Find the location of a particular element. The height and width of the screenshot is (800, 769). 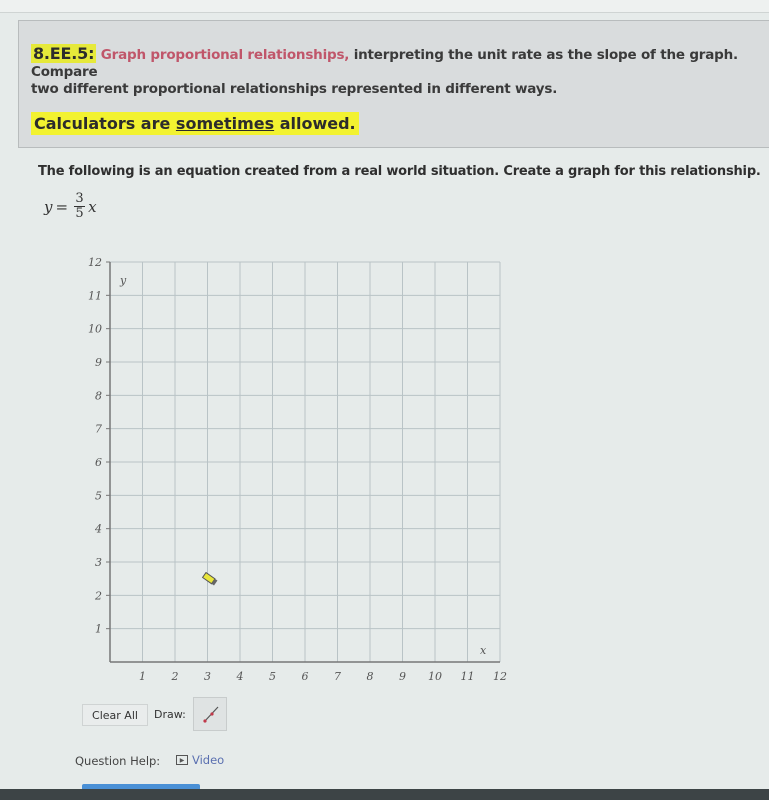

calculator-note: Calculators are sometimes allowed. is located at coordinates (195, 123).